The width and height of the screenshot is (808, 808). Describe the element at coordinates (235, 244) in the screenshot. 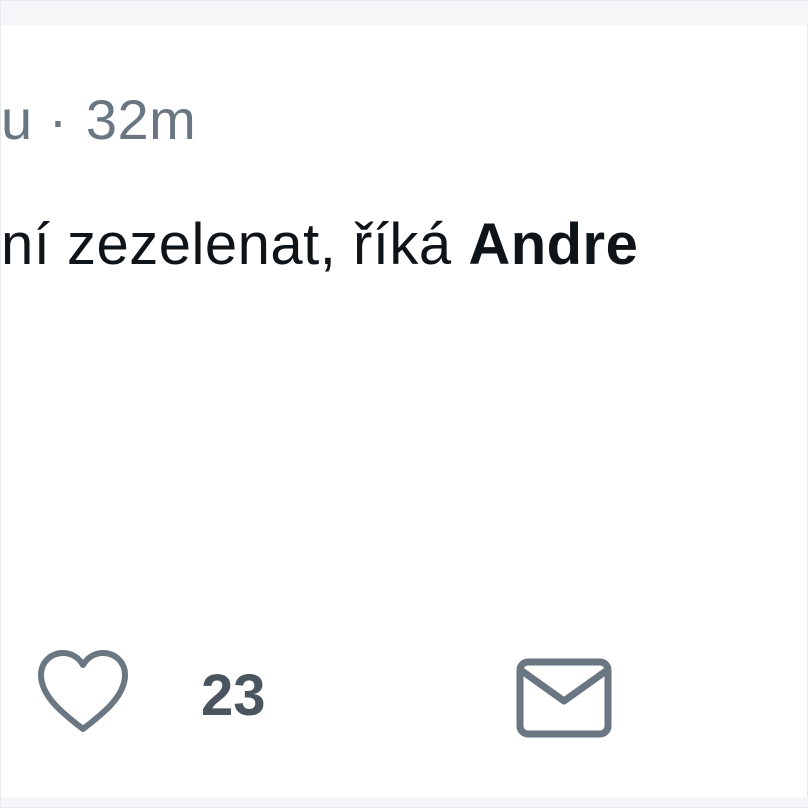

I see `tweet-text-body: ní zezelenat, říká` at that location.